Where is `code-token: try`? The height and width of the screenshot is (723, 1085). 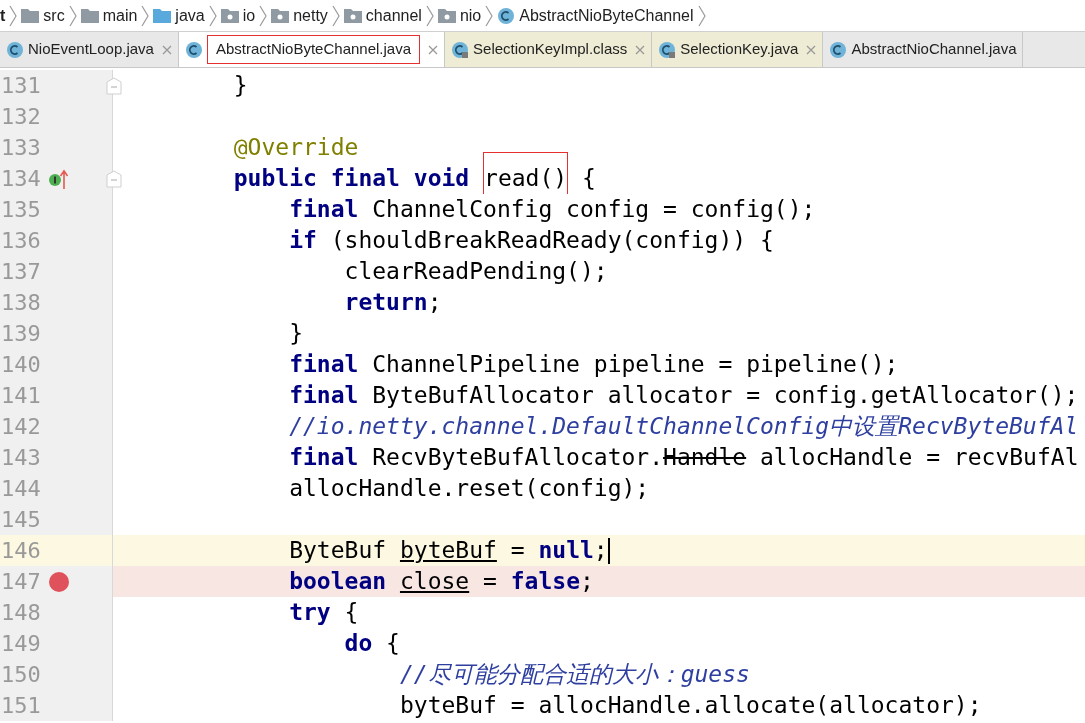 code-token: try is located at coordinates (309, 613).